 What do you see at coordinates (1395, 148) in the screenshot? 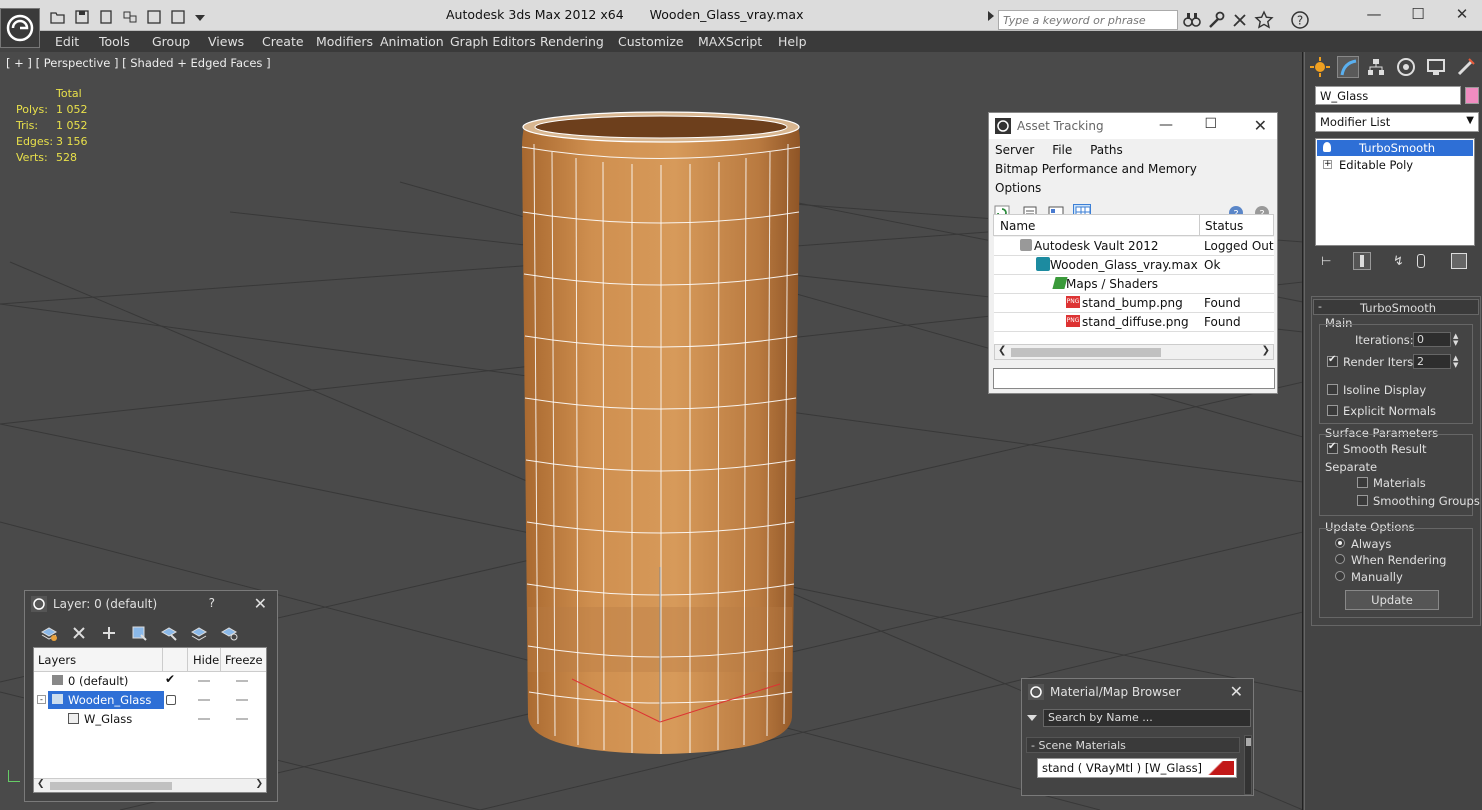
I see `stack-item-turbosmooth: TurboSmooth` at bounding box center [1395, 148].